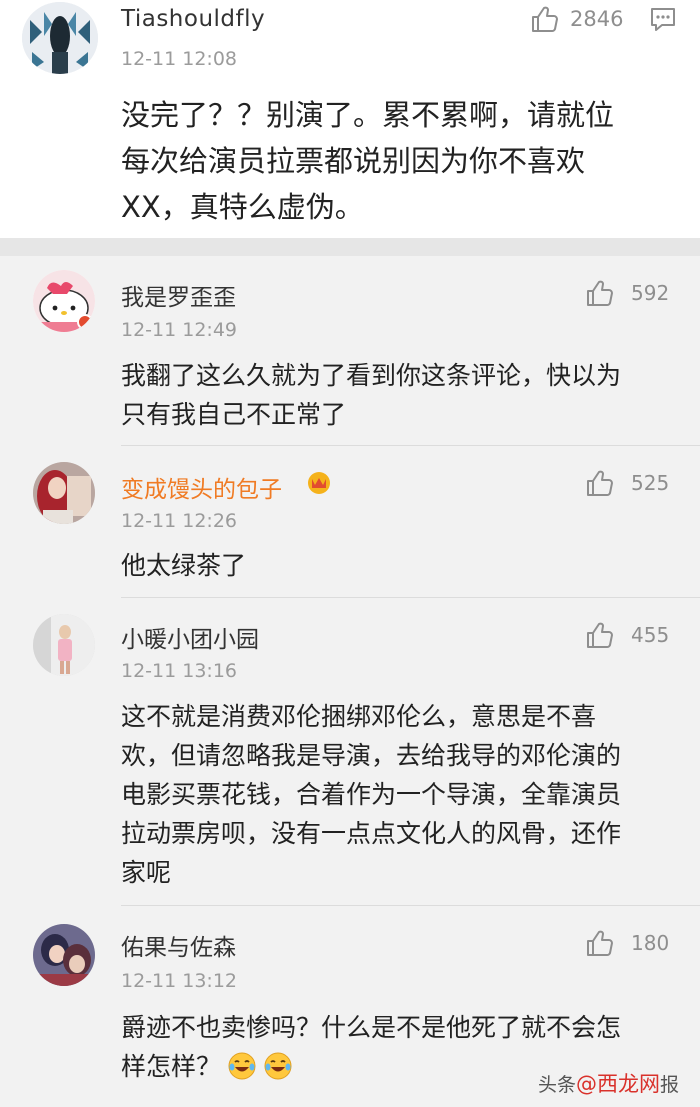 The image size is (700, 1107). Describe the element at coordinates (179, 671) in the screenshot. I see `timestamp: 12-11 13:16` at that location.